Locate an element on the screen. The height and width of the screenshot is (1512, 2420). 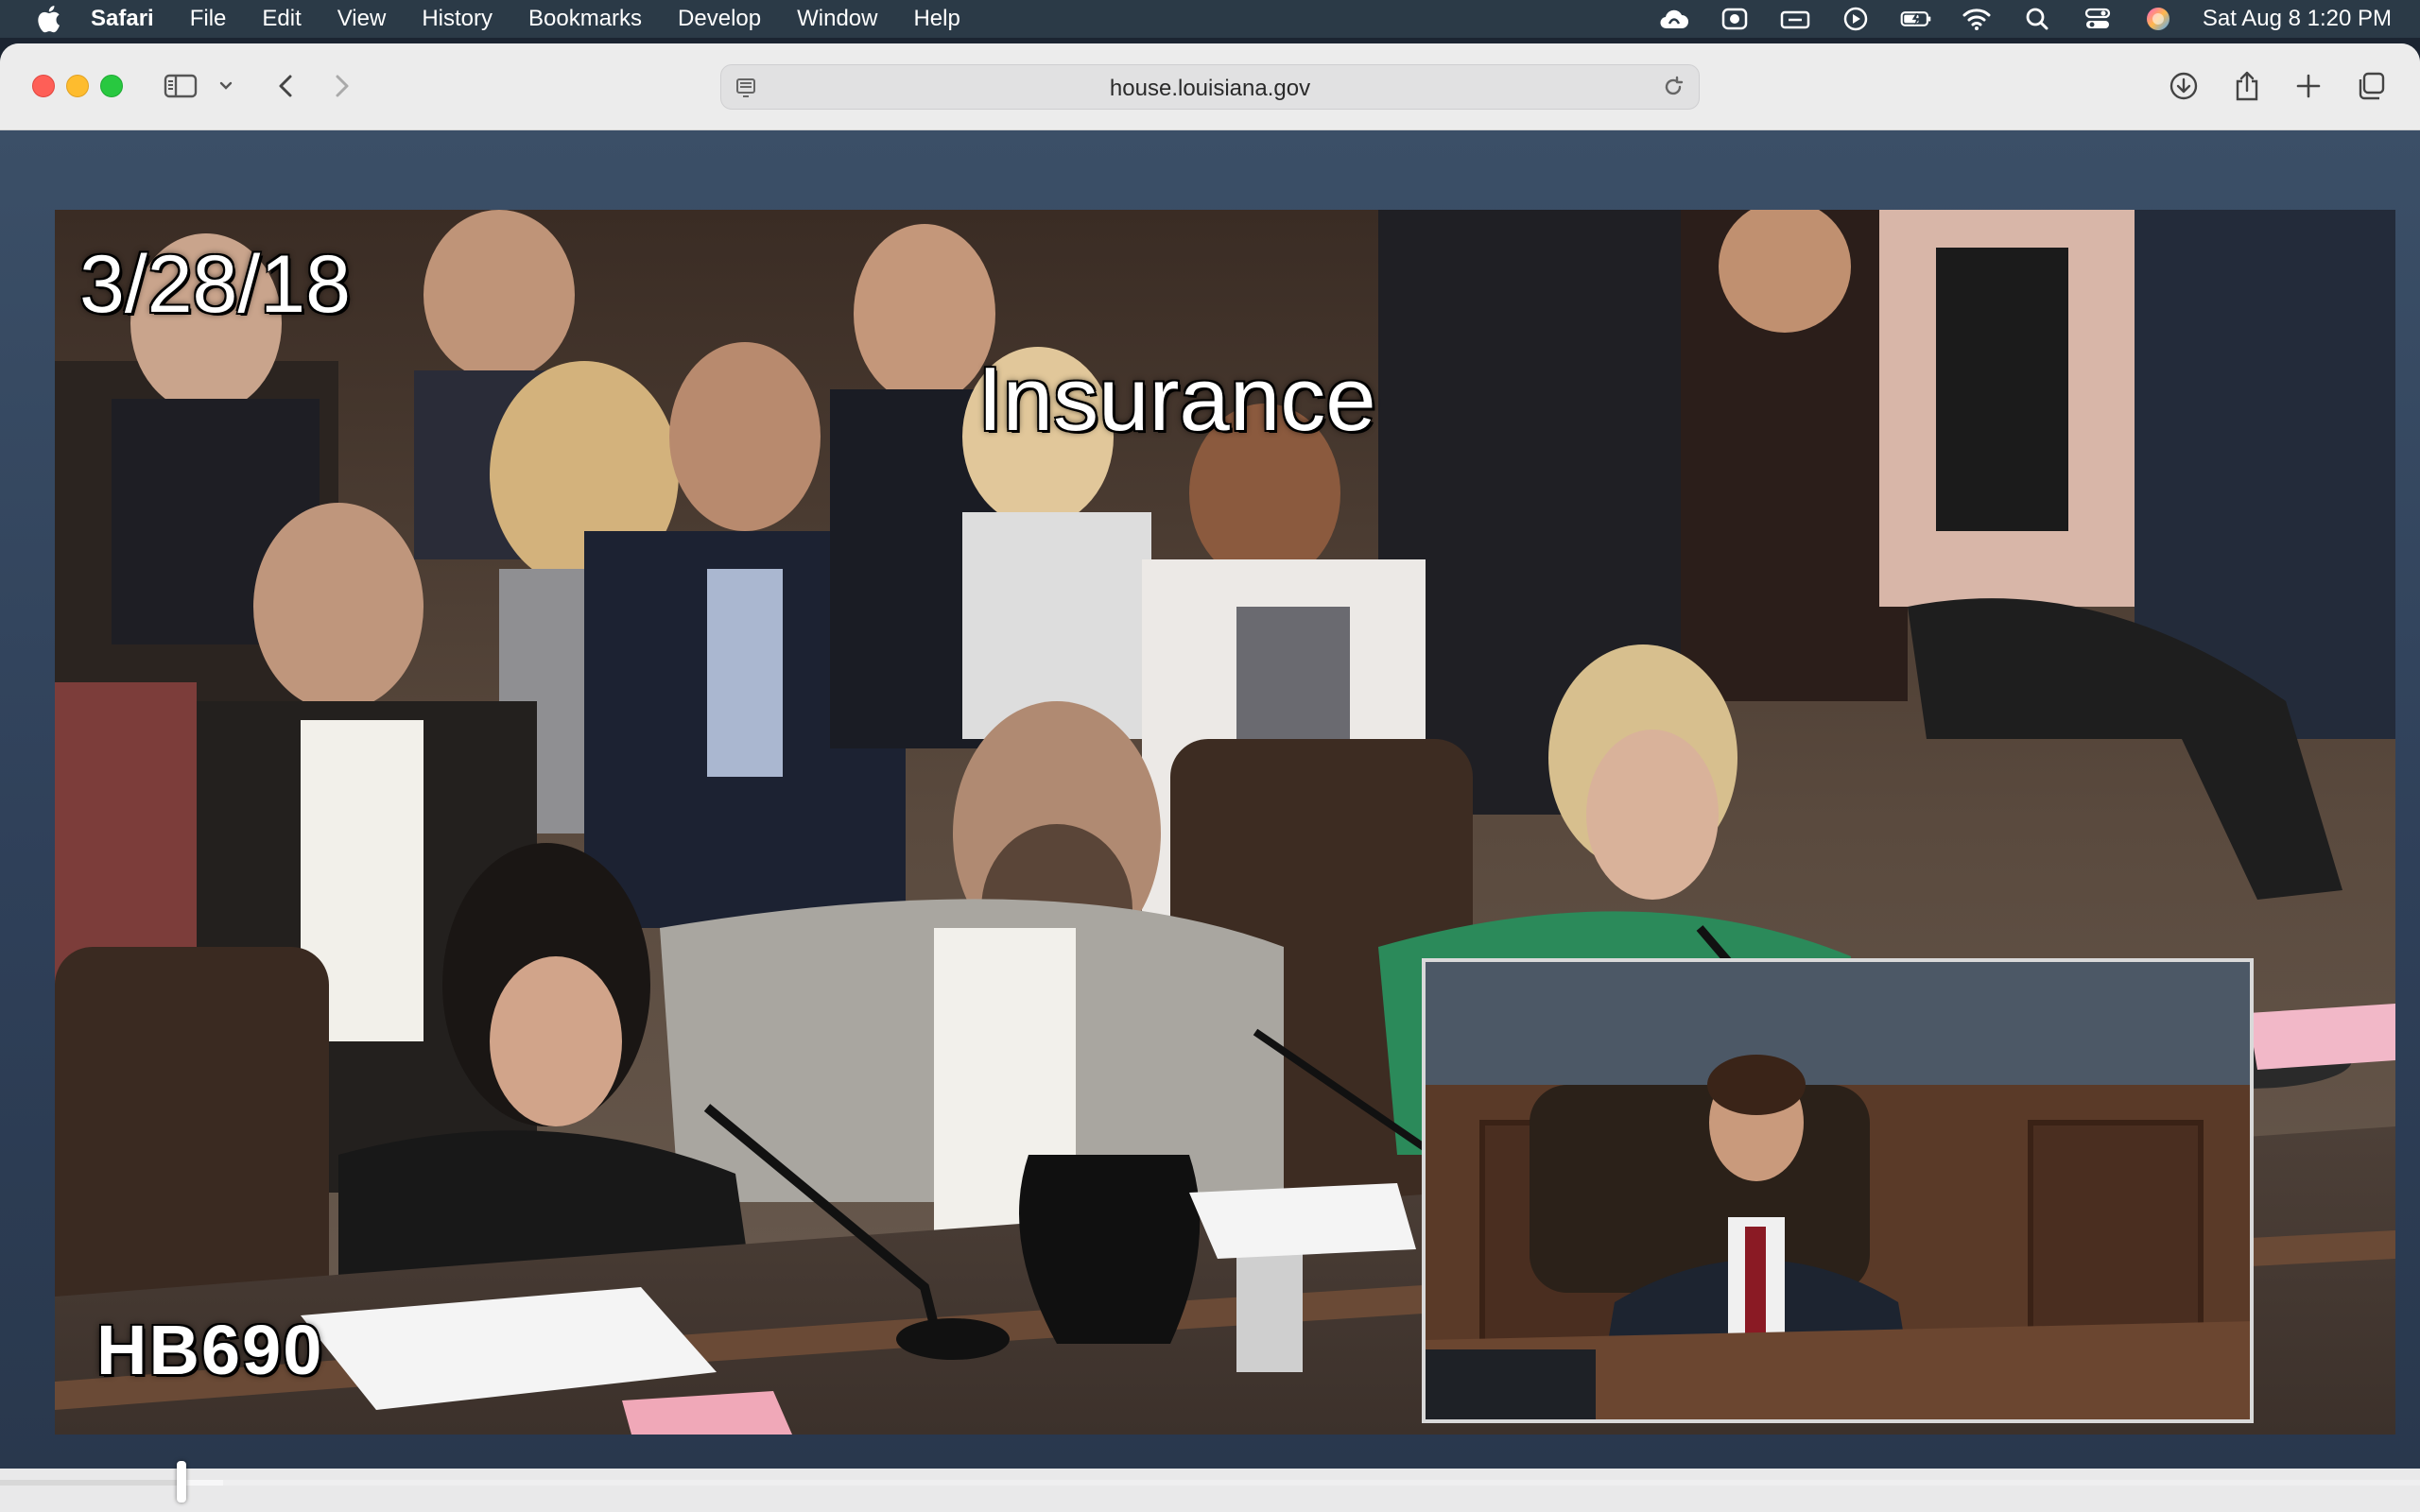
status-area: Sat Aug 8 1:20 PM is located at coordinates (2011, 19).